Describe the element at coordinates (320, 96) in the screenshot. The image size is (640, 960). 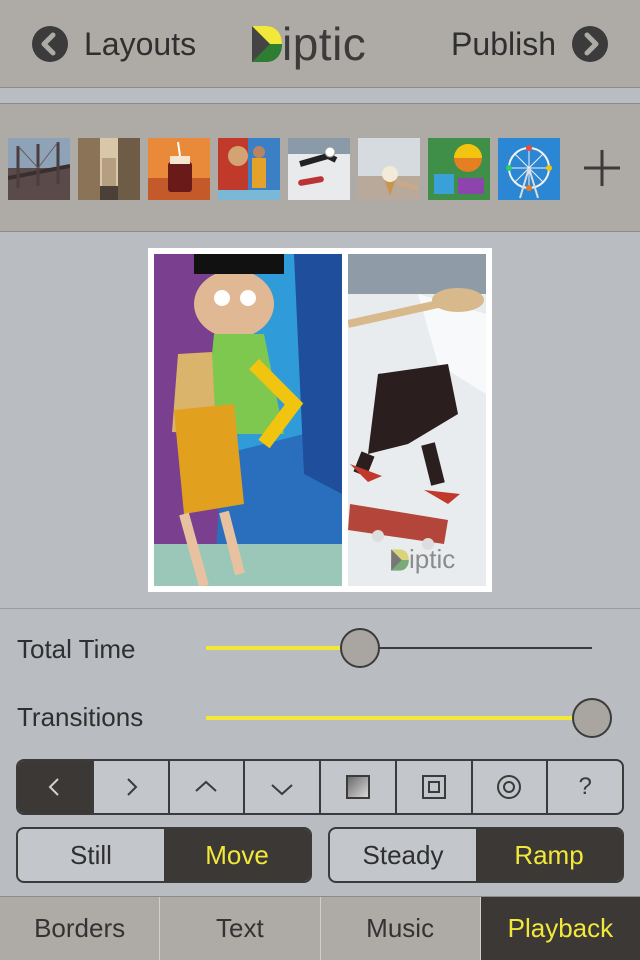
I see `separator-band` at that location.